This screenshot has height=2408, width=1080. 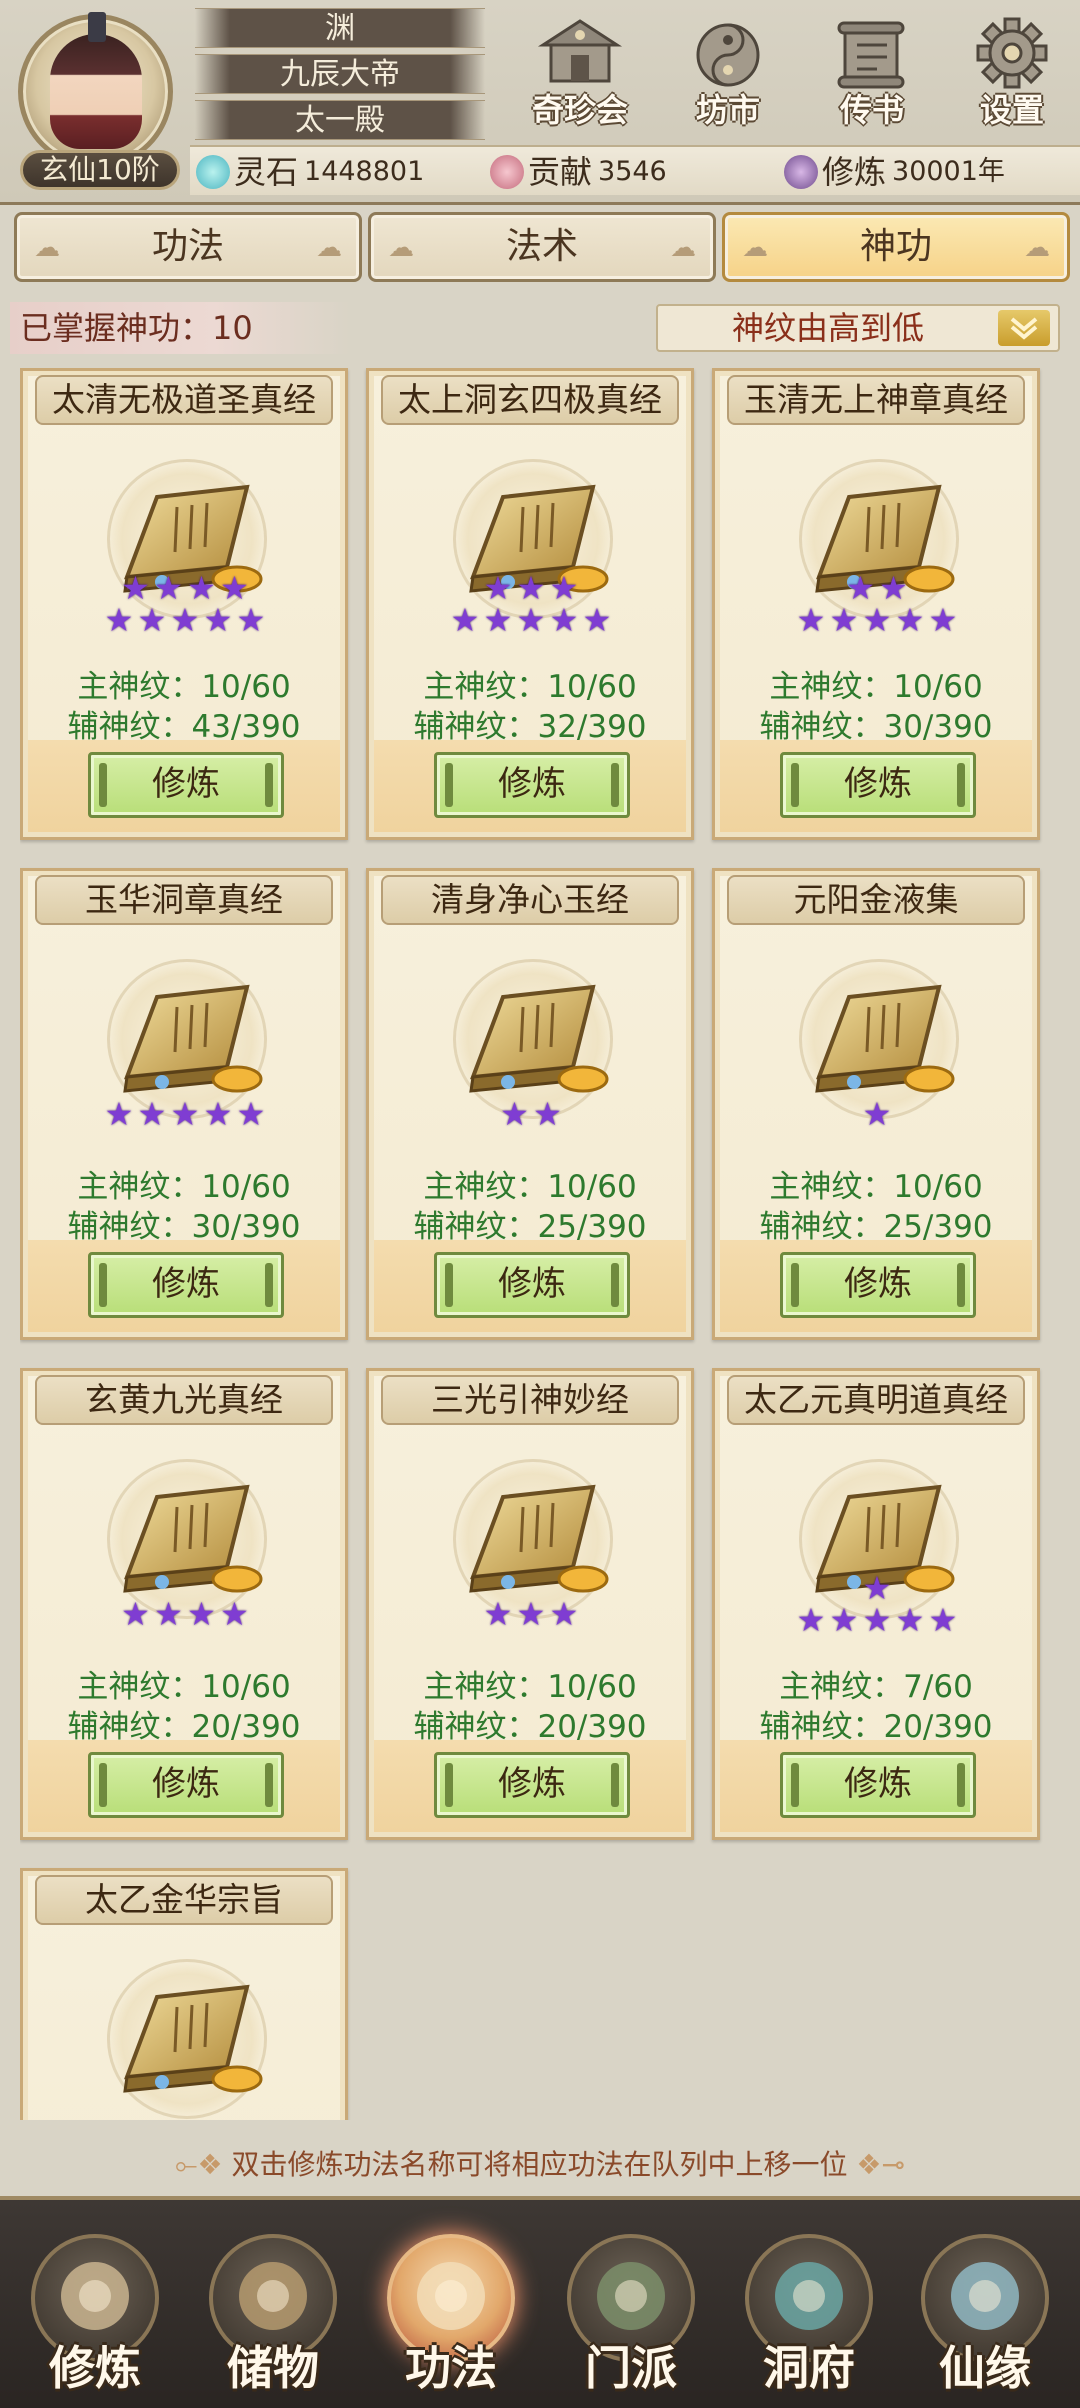 I want to click on tab-techniques: ☁ 功法 ☁, so click(x=188, y=247).